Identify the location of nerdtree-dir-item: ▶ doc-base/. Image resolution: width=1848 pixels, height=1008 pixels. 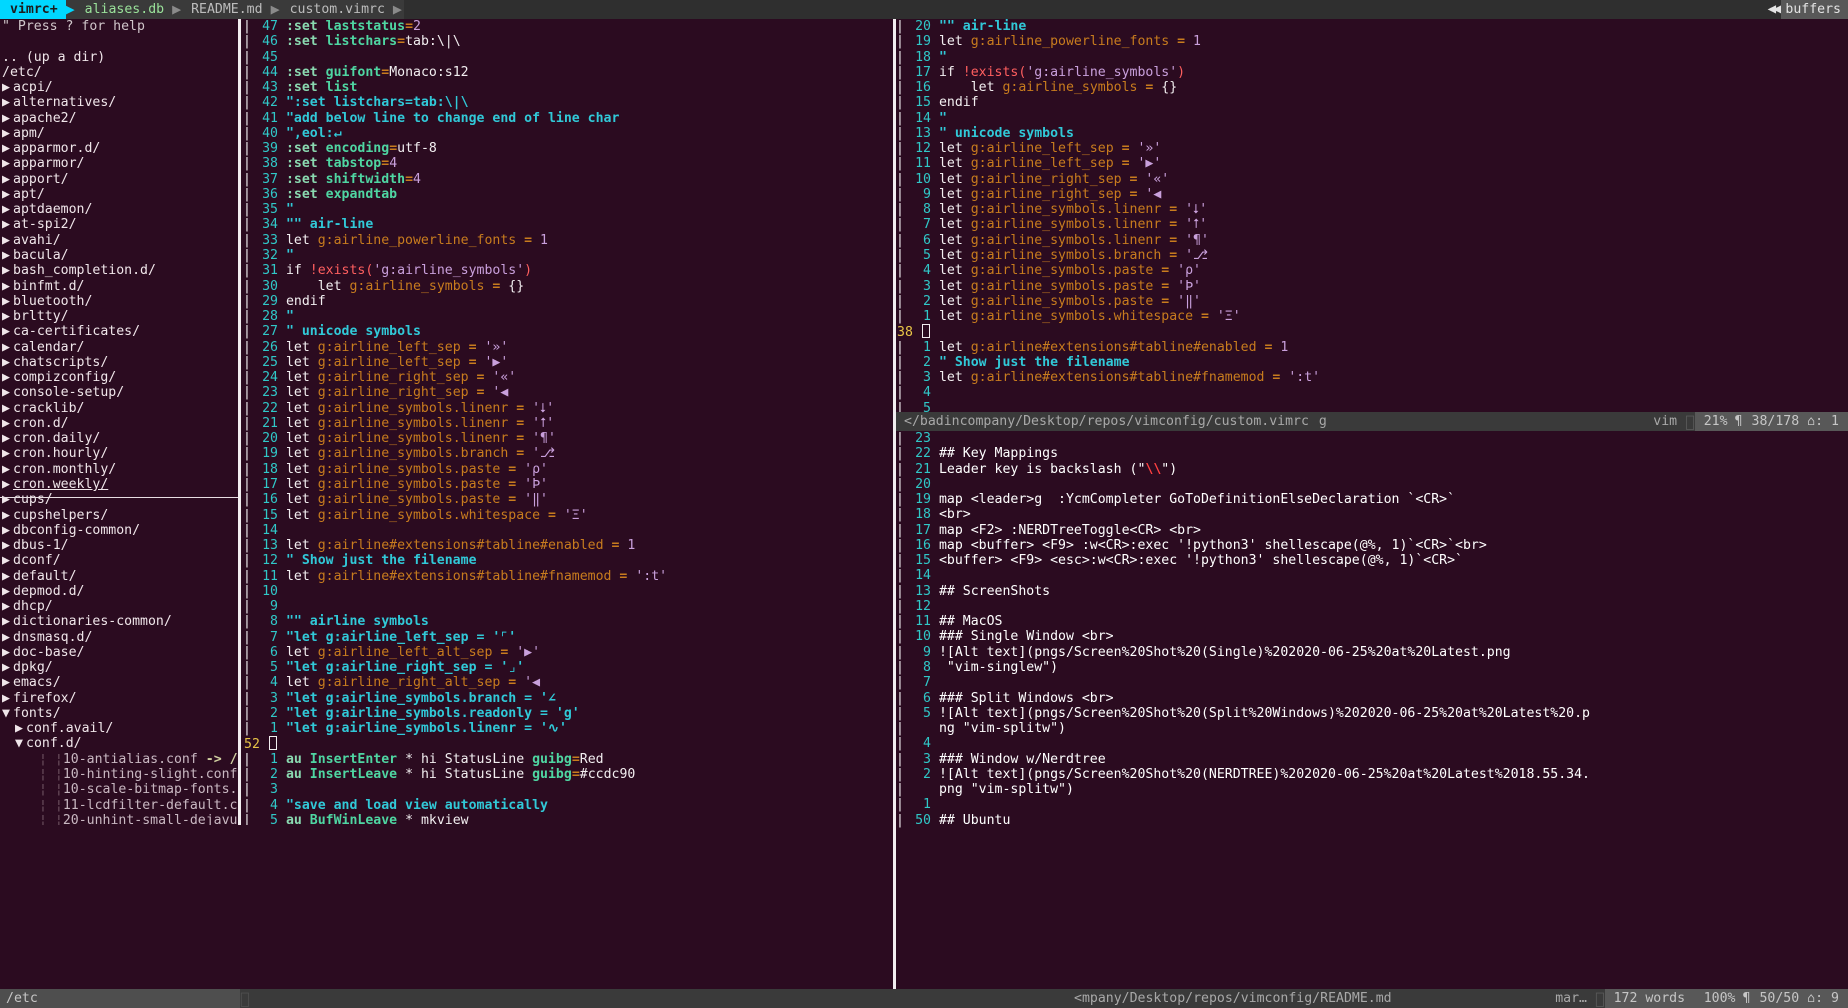
(121, 652).